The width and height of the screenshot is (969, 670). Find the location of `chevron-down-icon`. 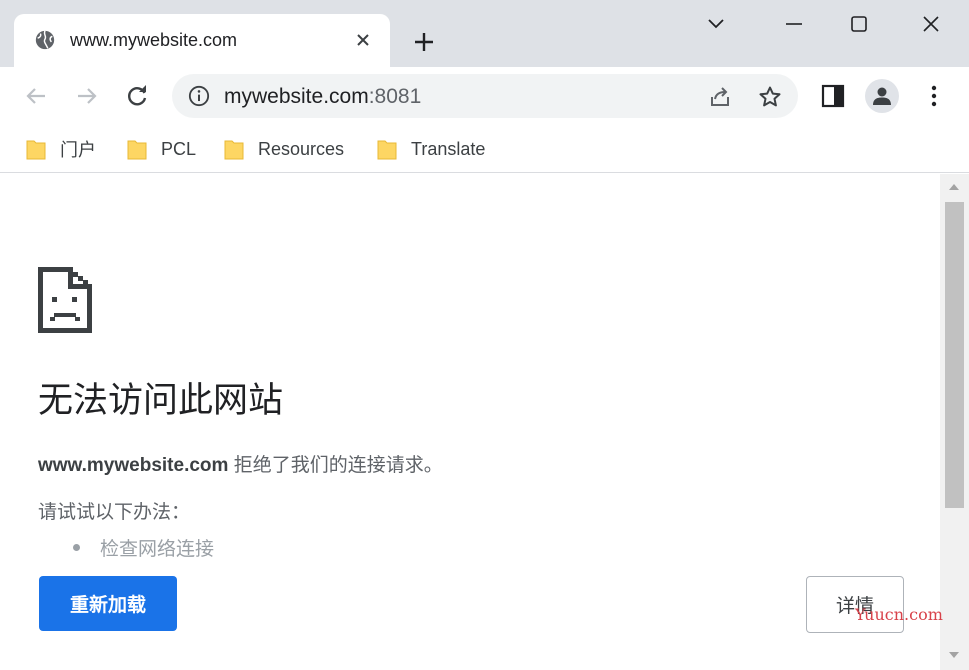

chevron-down-icon is located at coordinates (716, 24).